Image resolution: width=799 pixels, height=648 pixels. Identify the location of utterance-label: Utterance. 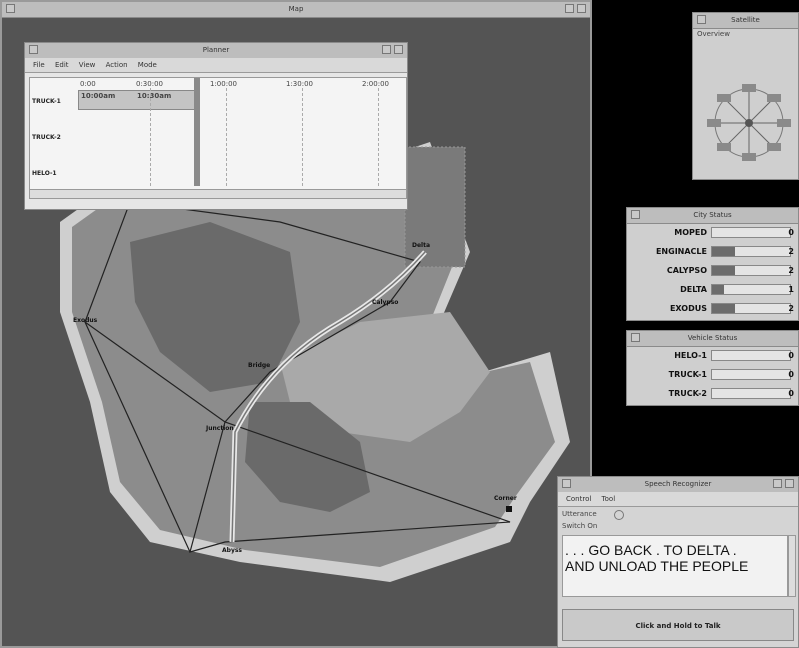
(579, 514).